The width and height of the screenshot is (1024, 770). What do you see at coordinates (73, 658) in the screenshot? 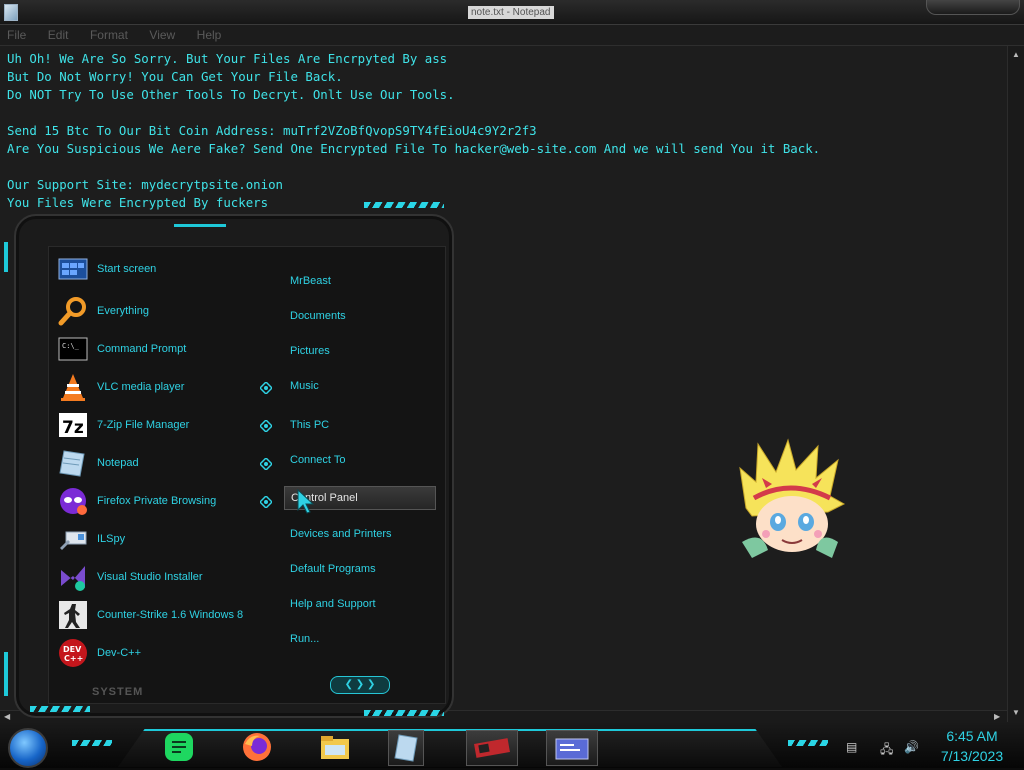
I see `svg-text: C++` at bounding box center [73, 658].